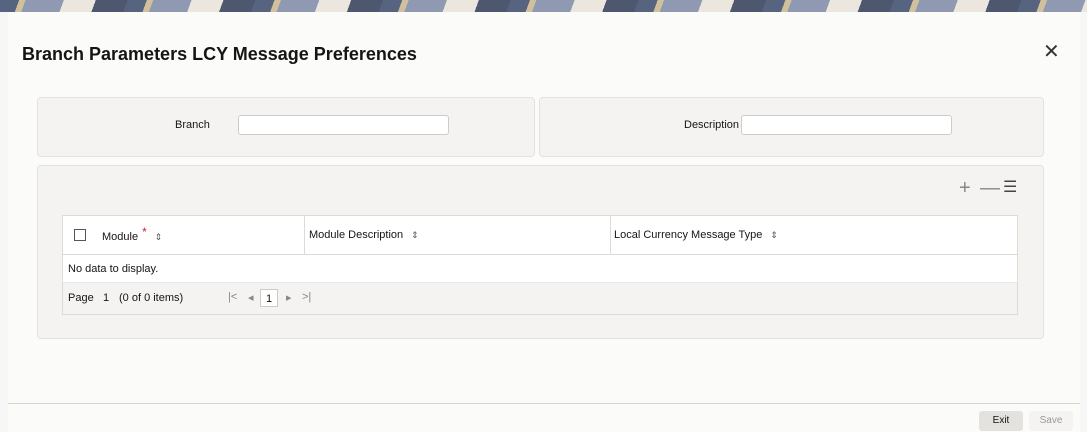 This screenshot has height=432, width=1087. What do you see at coordinates (81, 298) in the screenshot?
I see `page-label: Page` at bounding box center [81, 298].